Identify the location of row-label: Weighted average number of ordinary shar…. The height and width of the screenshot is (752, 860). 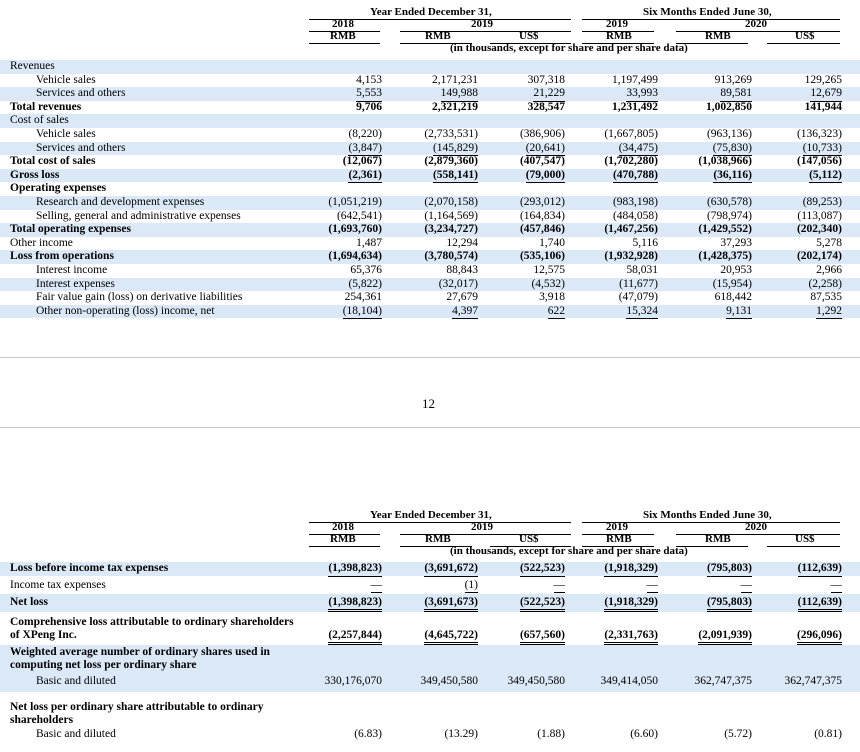
(140, 658).